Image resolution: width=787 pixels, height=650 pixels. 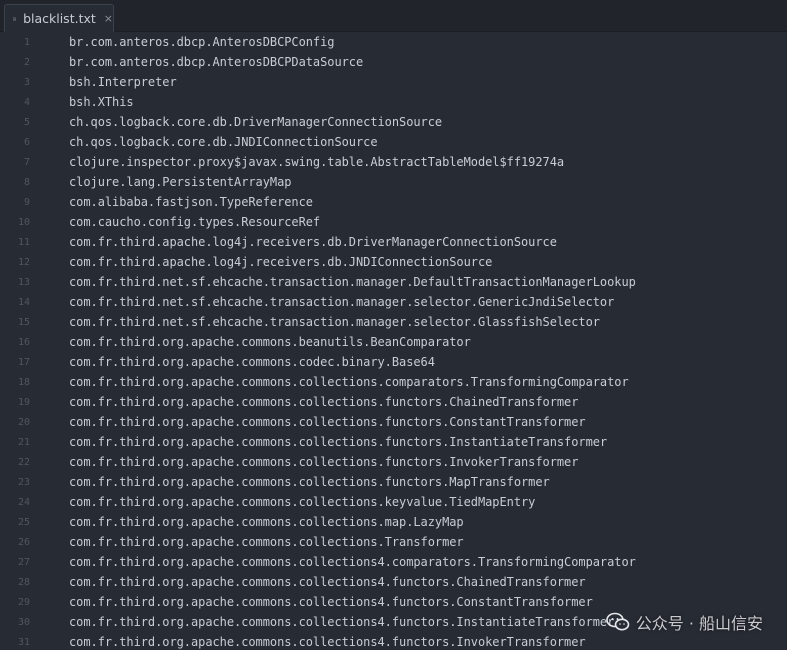 What do you see at coordinates (393, 202) in the screenshot?
I see `code-line: 9 com.alibaba.fastjson.TypeReference` at bounding box center [393, 202].